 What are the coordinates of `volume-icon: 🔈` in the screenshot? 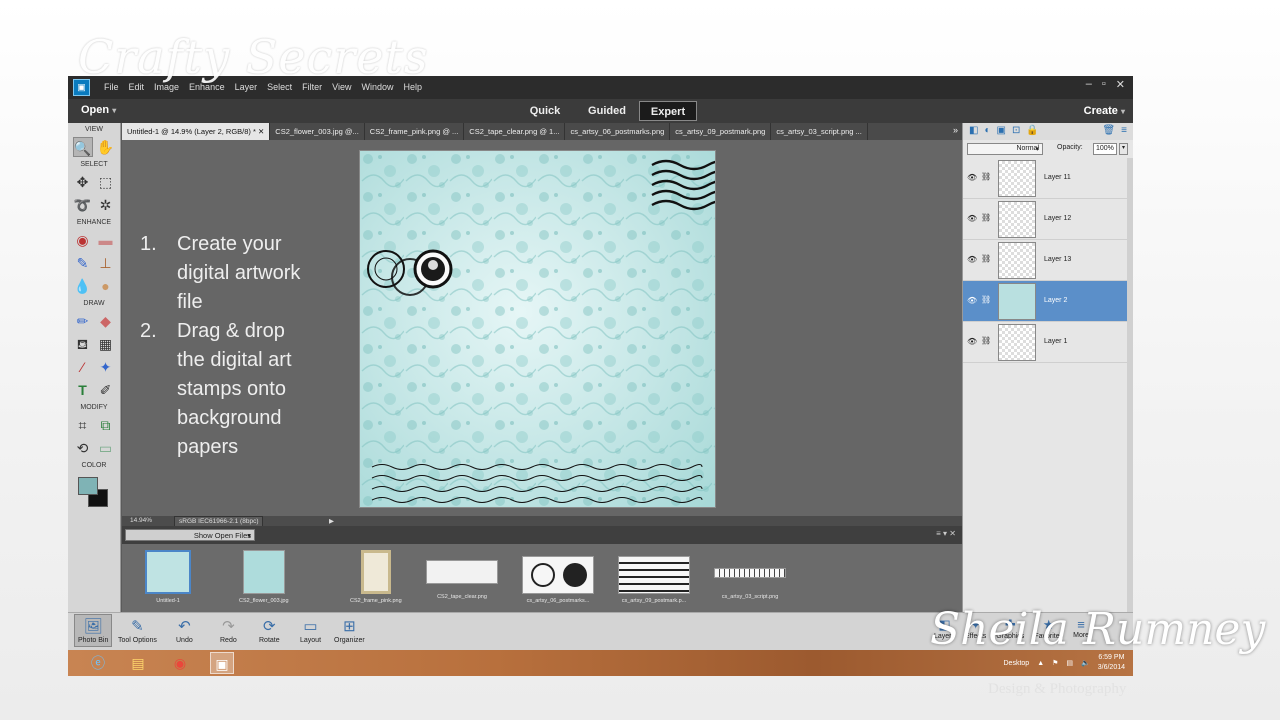 It's located at (1085, 663).